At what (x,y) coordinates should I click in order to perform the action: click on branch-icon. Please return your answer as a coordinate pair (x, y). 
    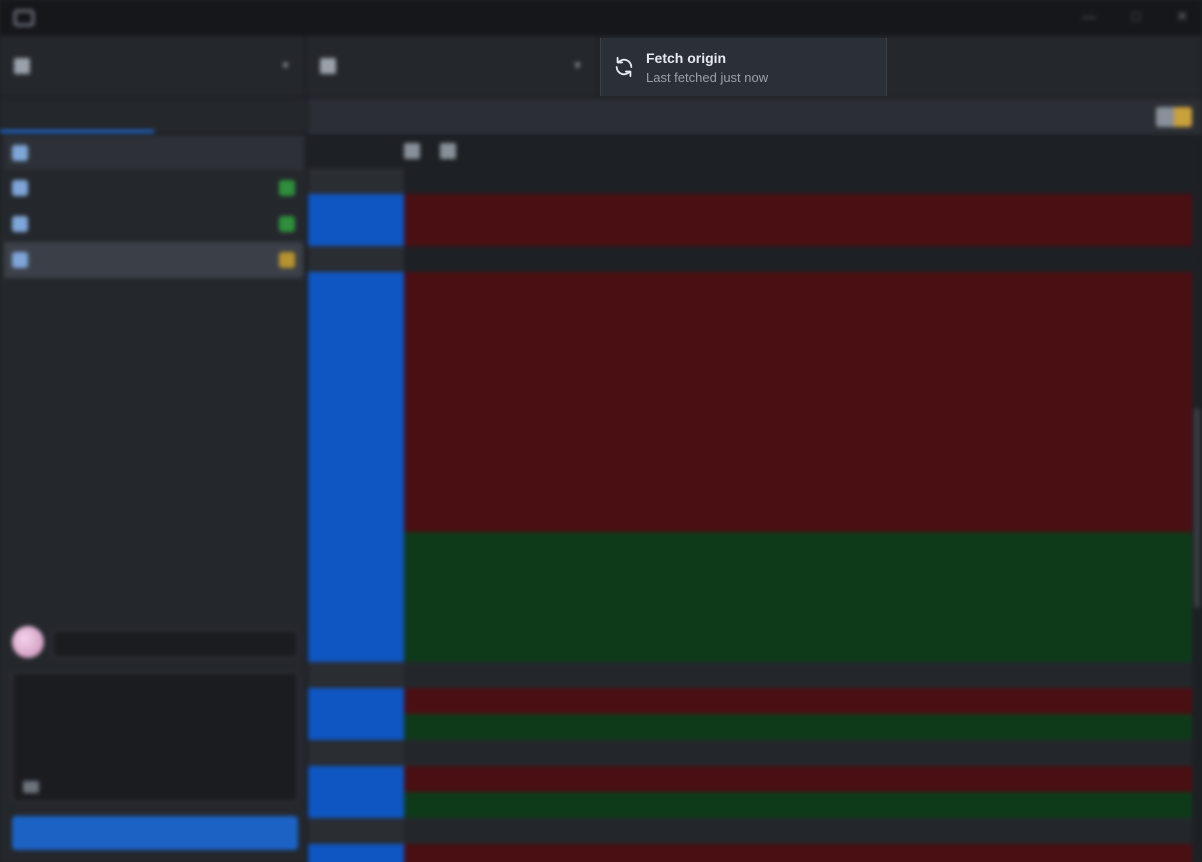
    Looking at the image, I should click on (328, 66).